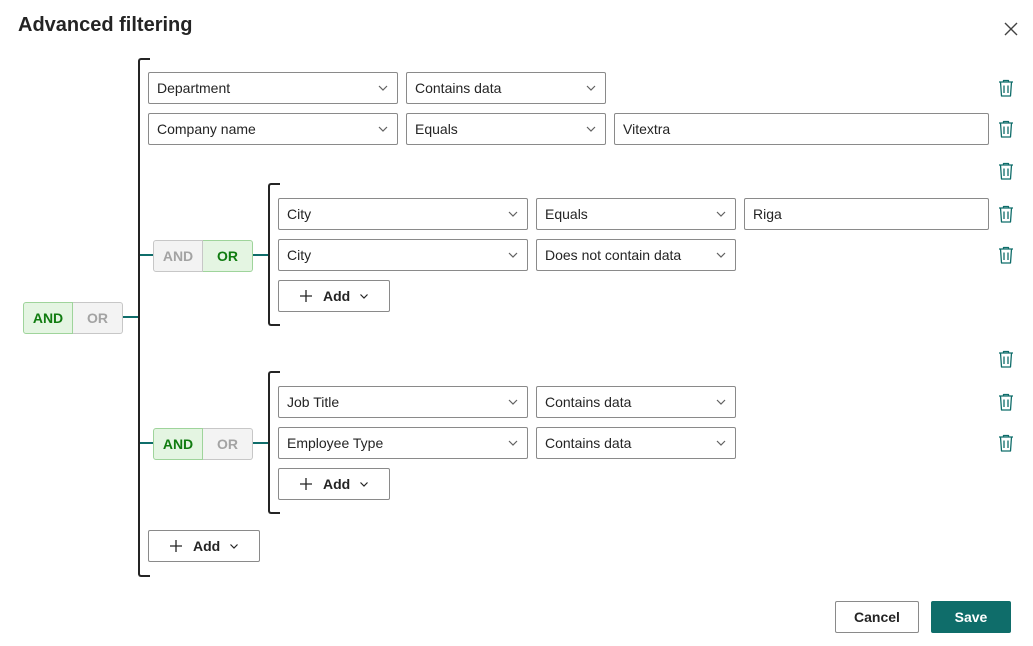 Image resolution: width=1033 pixels, height=646 pixels. I want to click on field-dropdown-department: Department, so click(273, 88).